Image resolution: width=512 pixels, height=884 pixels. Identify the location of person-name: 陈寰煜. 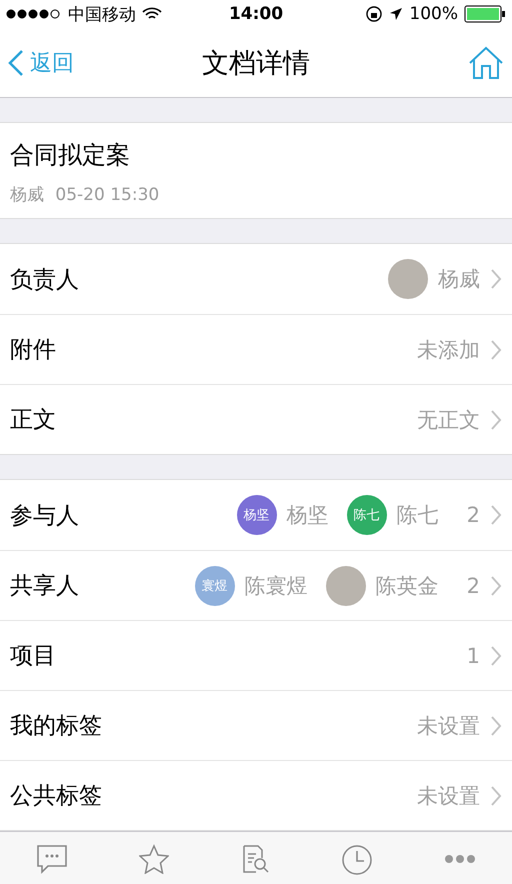
(276, 586).